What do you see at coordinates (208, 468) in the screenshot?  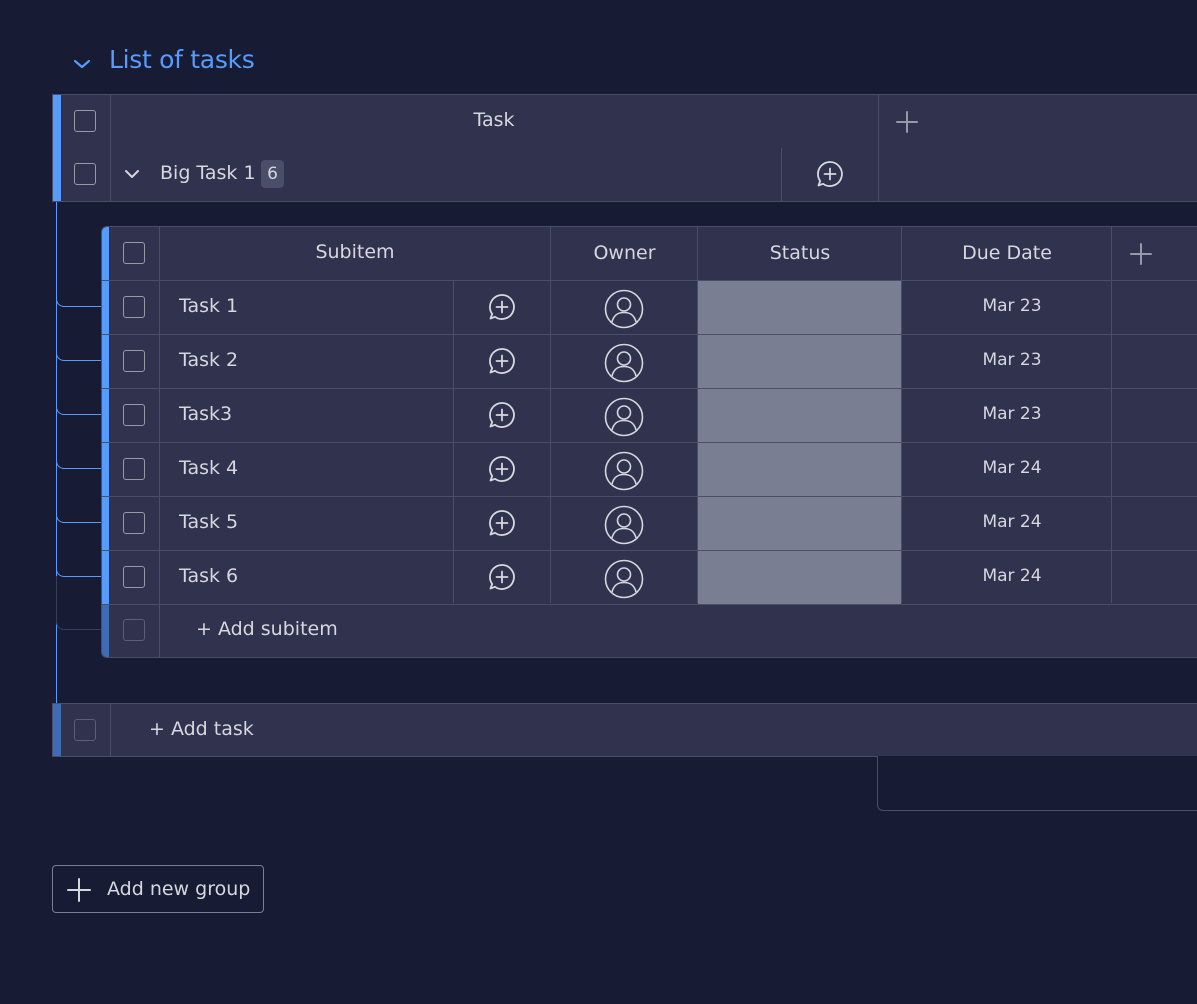 I see `subitem-name: Task 4` at bounding box center [208, 468].